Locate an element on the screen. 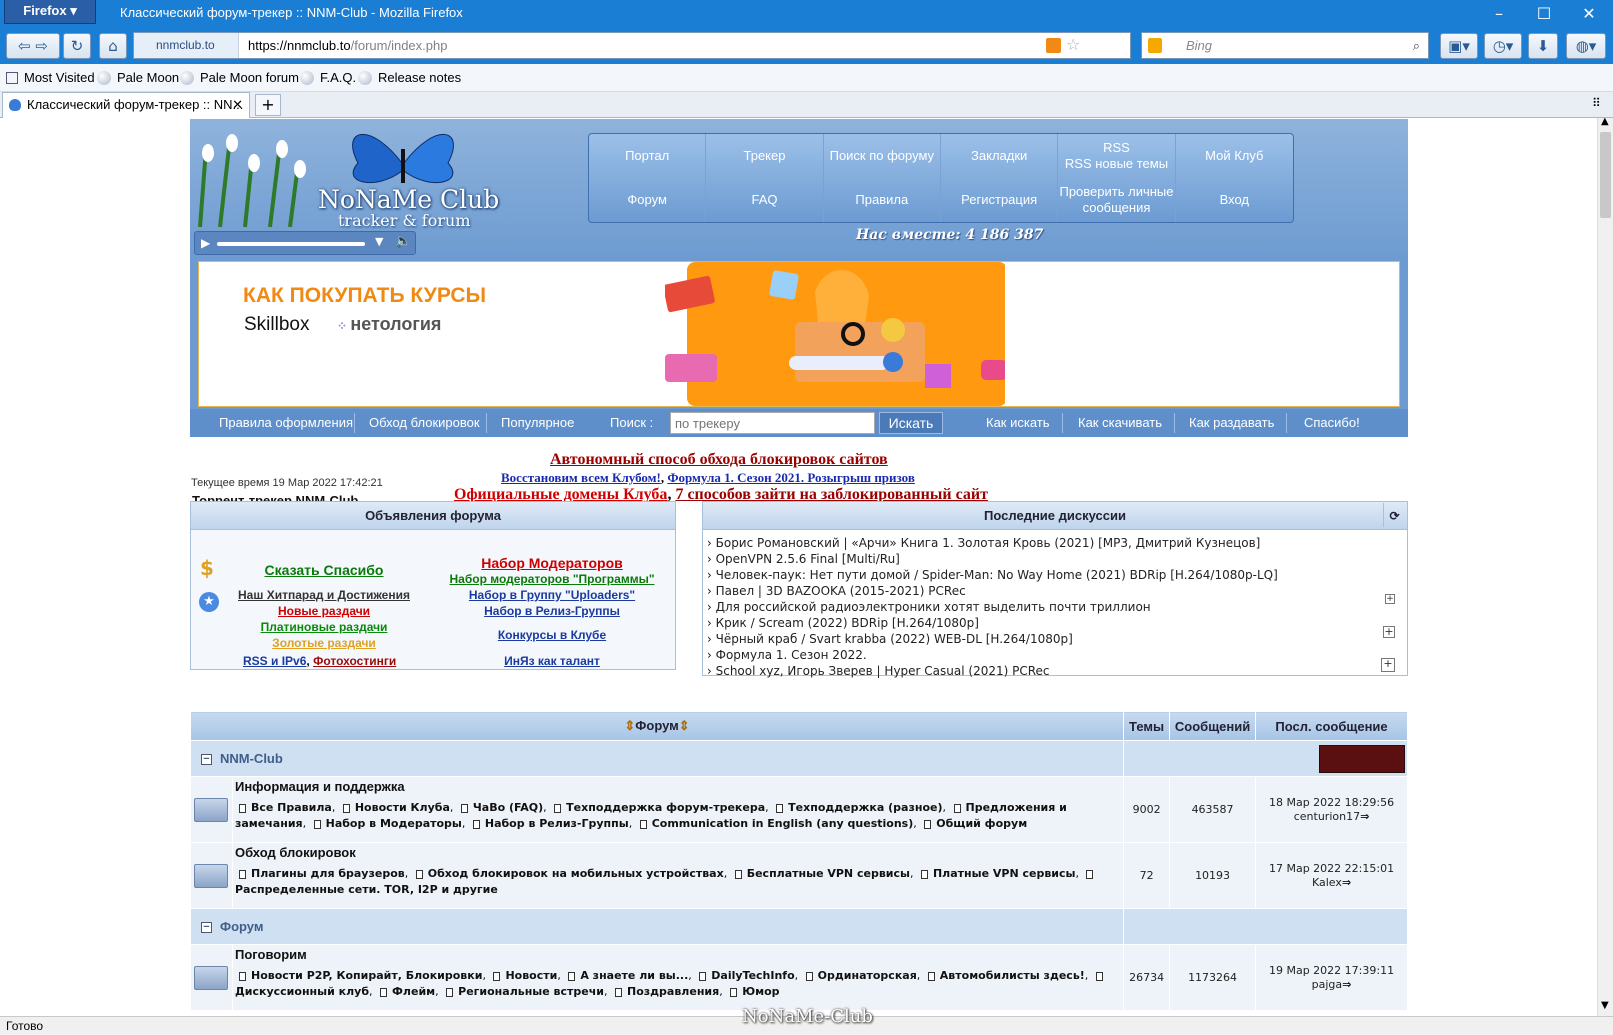  subforum-link: Бесплатные VPN сервисы is located at coordinates (828, 873).